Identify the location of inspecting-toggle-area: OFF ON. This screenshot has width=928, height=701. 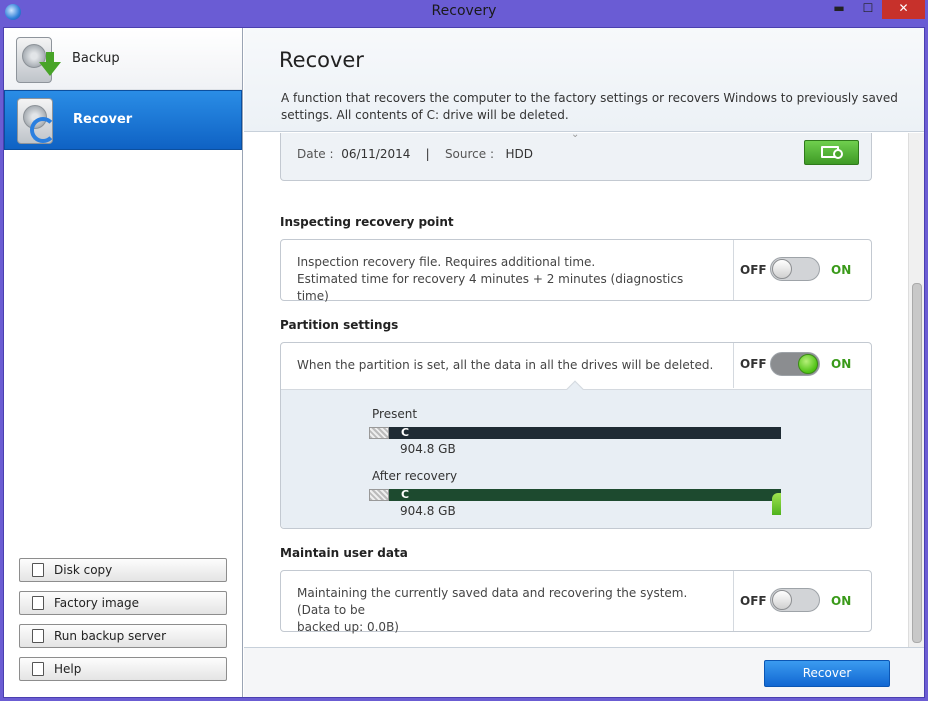
(802, 270).